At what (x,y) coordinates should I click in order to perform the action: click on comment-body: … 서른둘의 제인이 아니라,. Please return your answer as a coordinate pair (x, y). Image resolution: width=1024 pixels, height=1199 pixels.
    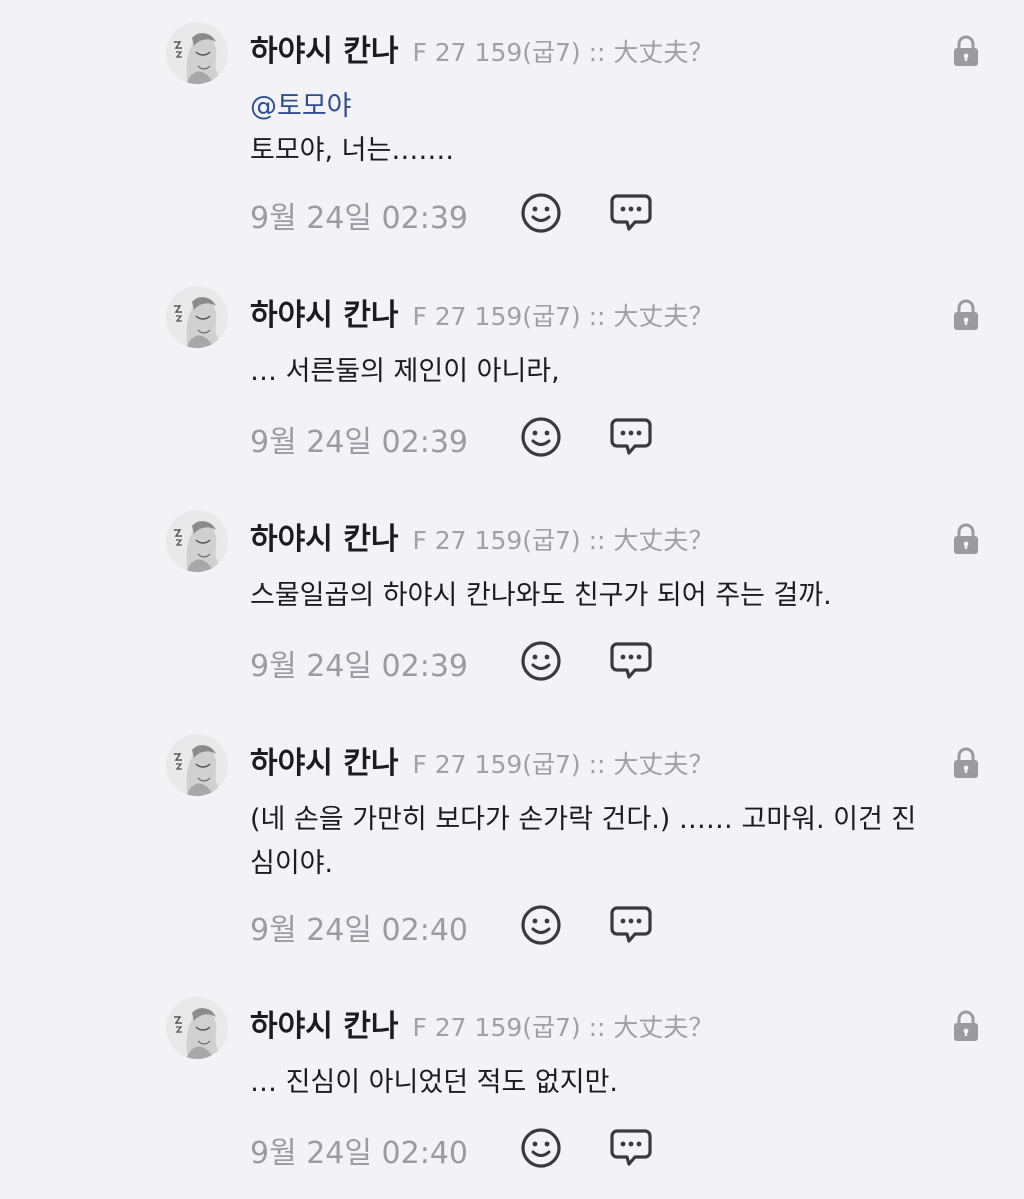
    Looking at the image, I should click on (610, 372).